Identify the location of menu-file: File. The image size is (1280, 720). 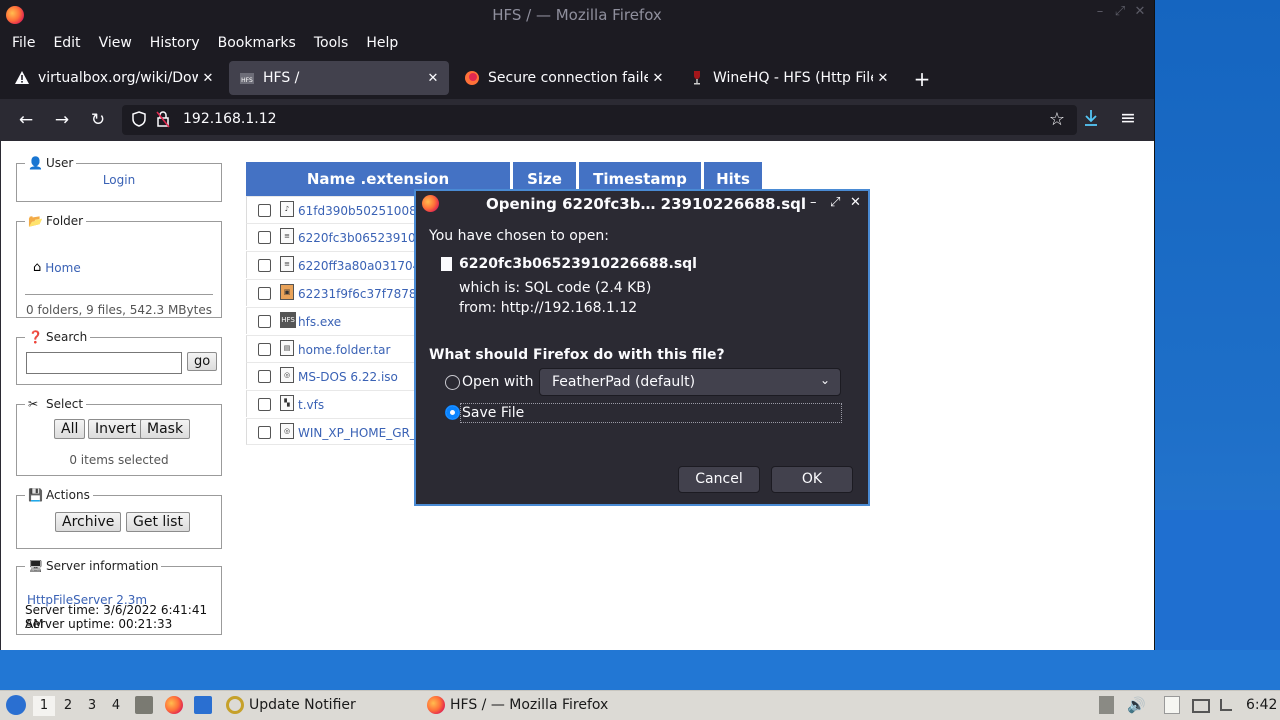
(23, 43).